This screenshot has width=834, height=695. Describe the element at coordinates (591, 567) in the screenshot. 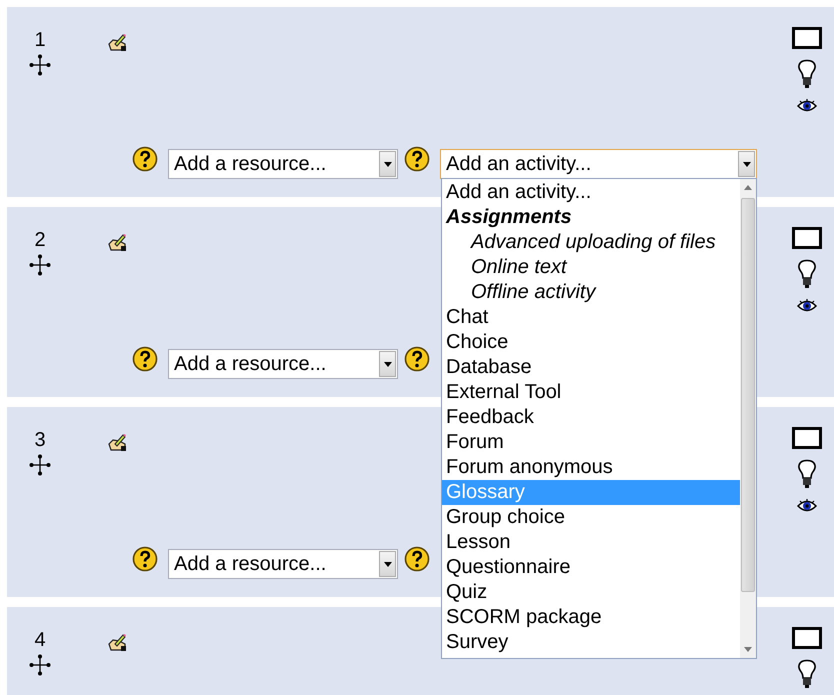

I see `activity-option: Questionnaire` at that location.